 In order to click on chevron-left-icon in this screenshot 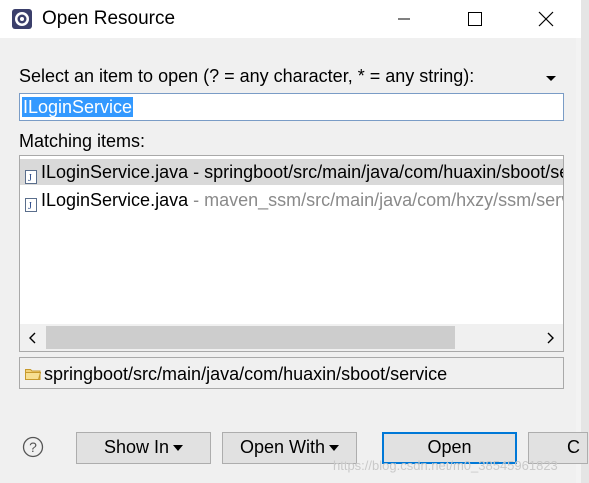, I will do `click(32, 337)`.